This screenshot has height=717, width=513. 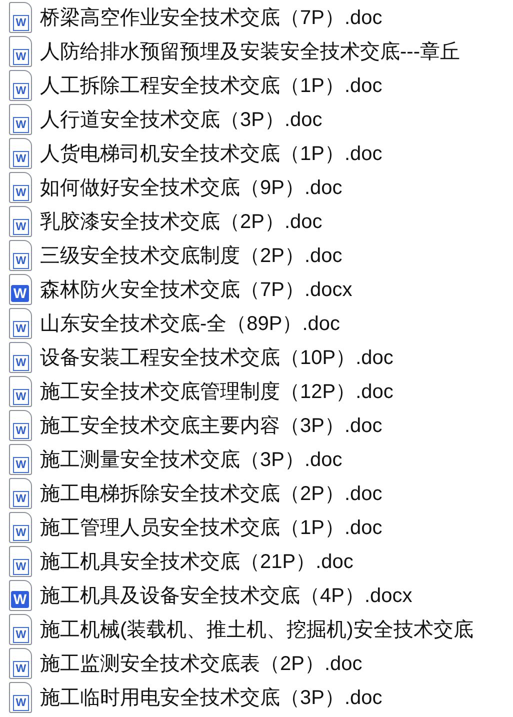 What do you see at coordinates (211, 493) in the screenshot?
I see `file-name: 施工电梯拆除安全技术交底（2P）.doc` at bounding box center [211, 493].